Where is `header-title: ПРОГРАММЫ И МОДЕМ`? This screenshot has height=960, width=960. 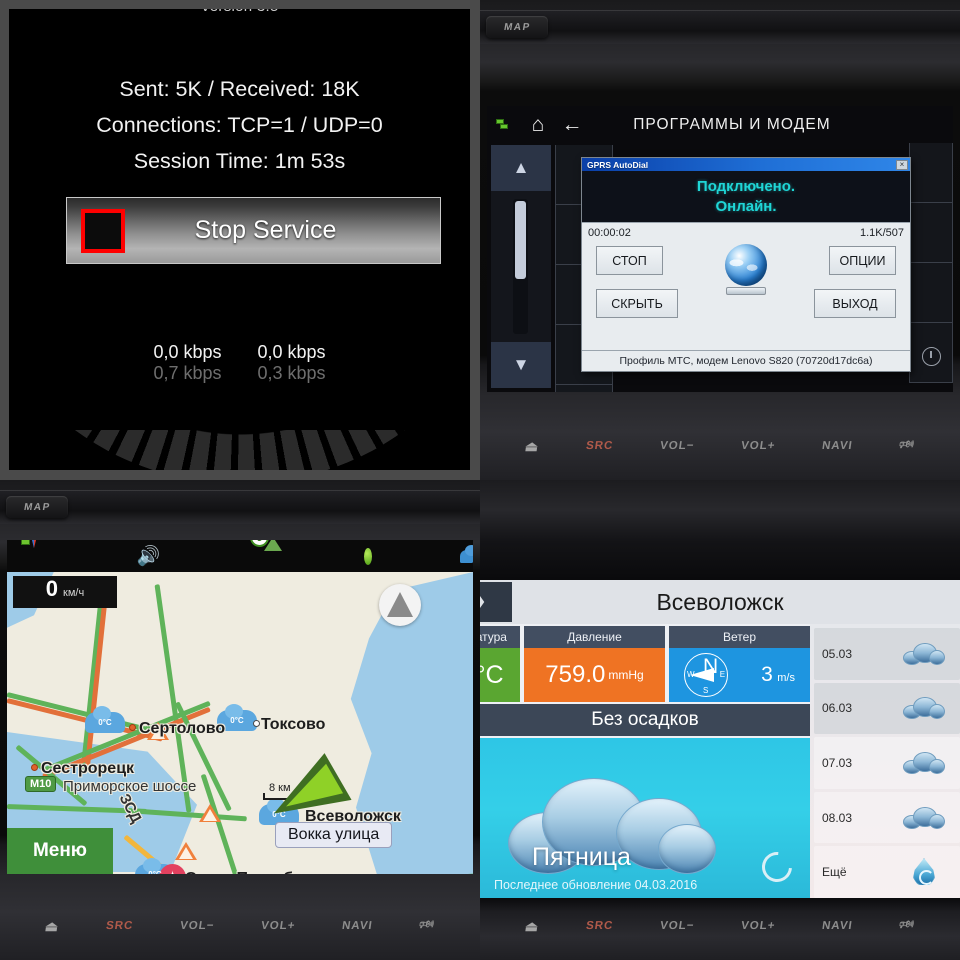
header-title: ПРОГРАММЫ И МОДЕМ is located at coordinates (732, 124).